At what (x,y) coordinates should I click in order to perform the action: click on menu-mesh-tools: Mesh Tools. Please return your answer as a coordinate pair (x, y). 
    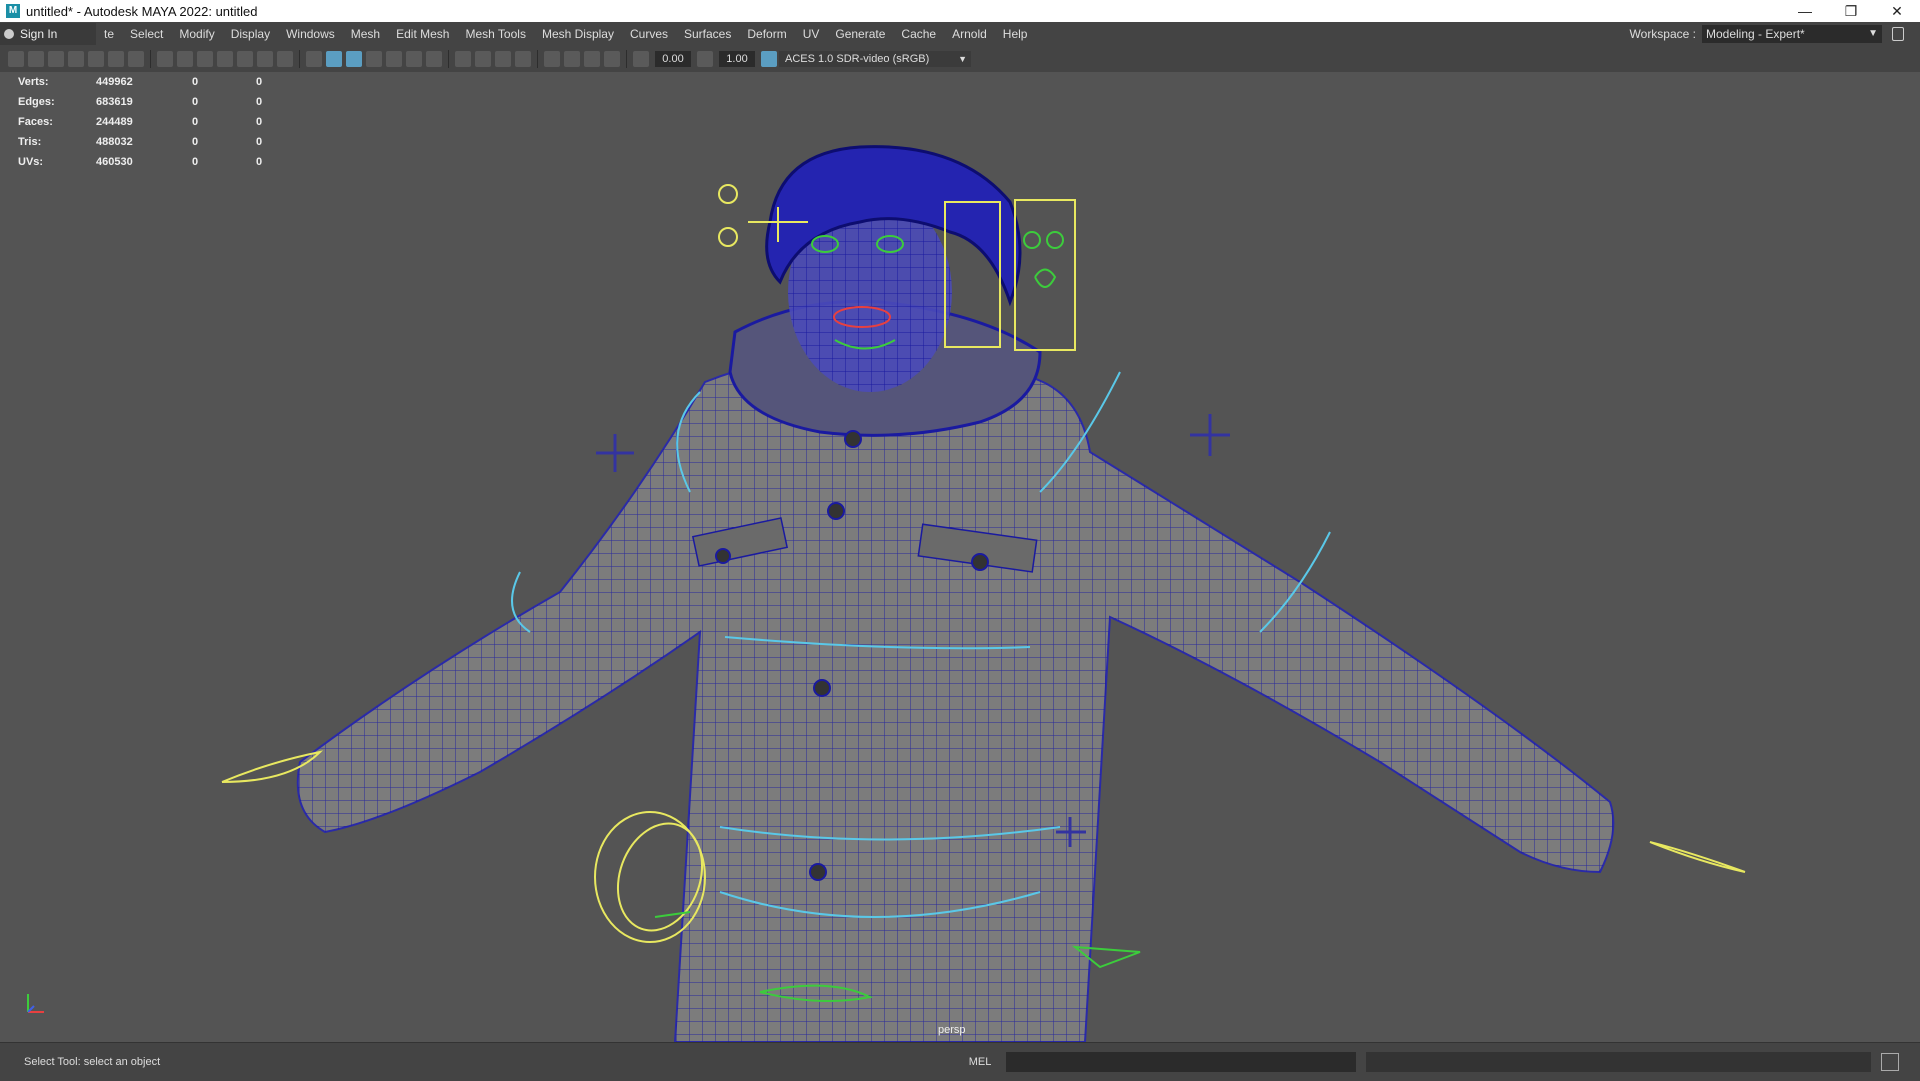
    Looking at the image, I should click on (495, 34).